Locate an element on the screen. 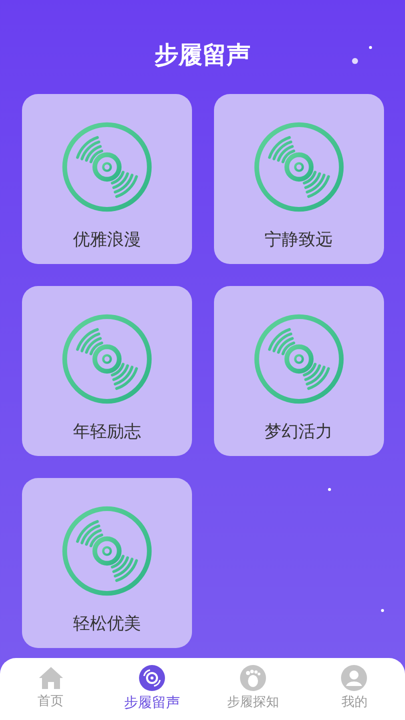  music-card: 轻松优美 is located at coordinates (107, 563).